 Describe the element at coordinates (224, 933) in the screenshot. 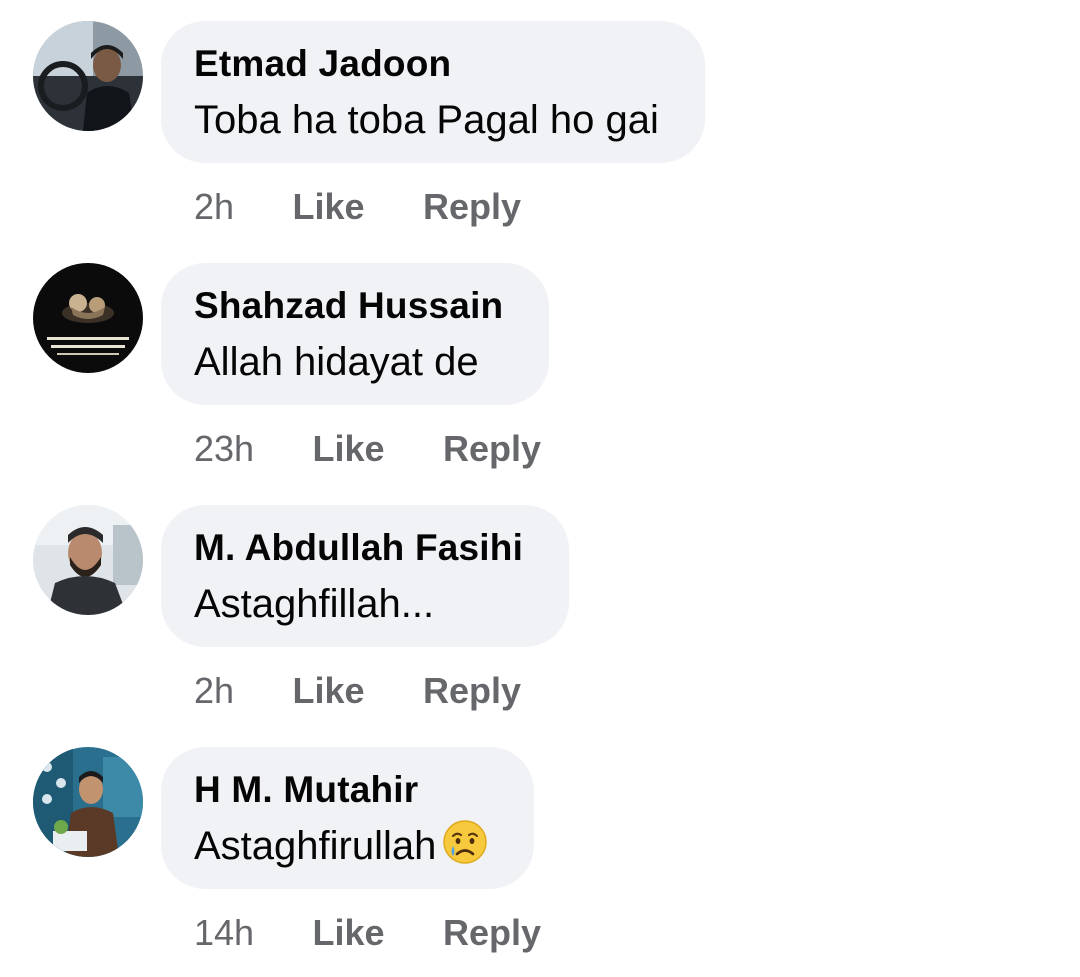

I see `comment-timestamp: 14h` at that location.